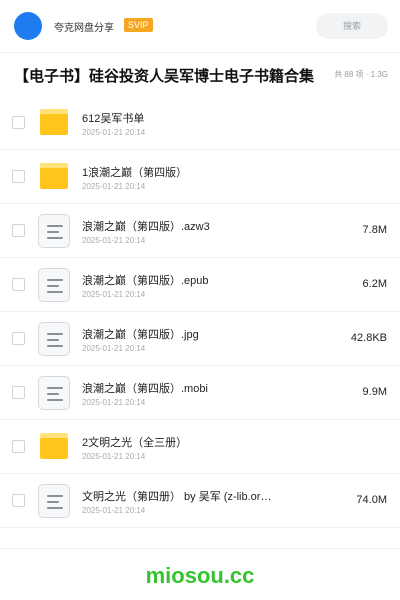 The image size is (400, 600). Describe the element at coordinates (371, 500) in the screenshot. I see `file-size: 74.0M` at that location.